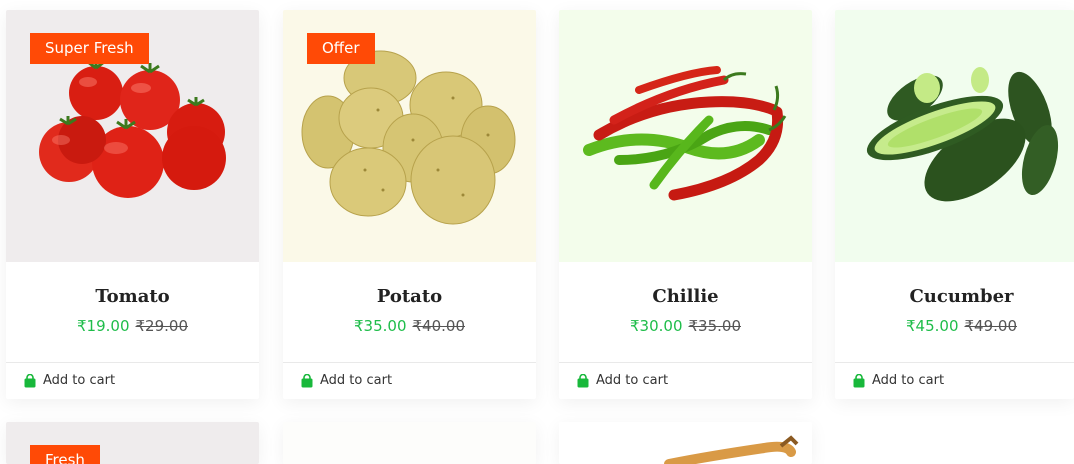 The image size is (1074, 464). Describe the element at coordinates (685, 296) in the screenshot. I see `product-name: Chillie` at that location.